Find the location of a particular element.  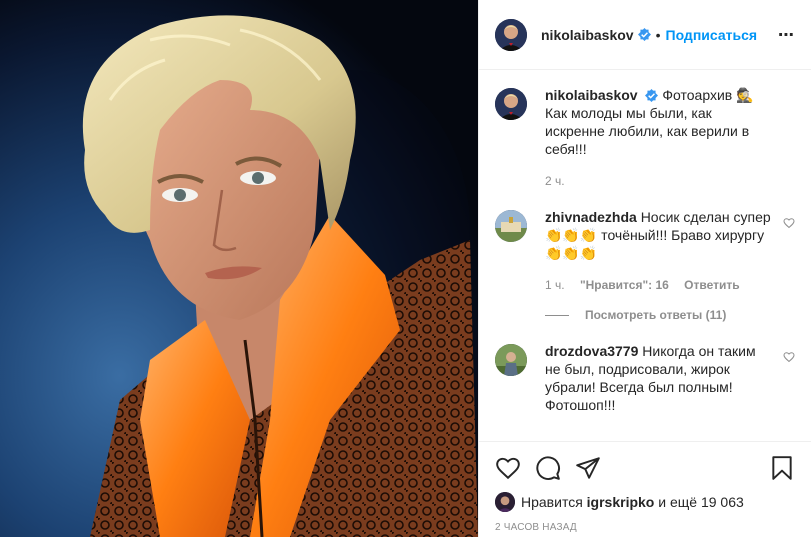

bookmark-icon is located at coordinates (782, 468).